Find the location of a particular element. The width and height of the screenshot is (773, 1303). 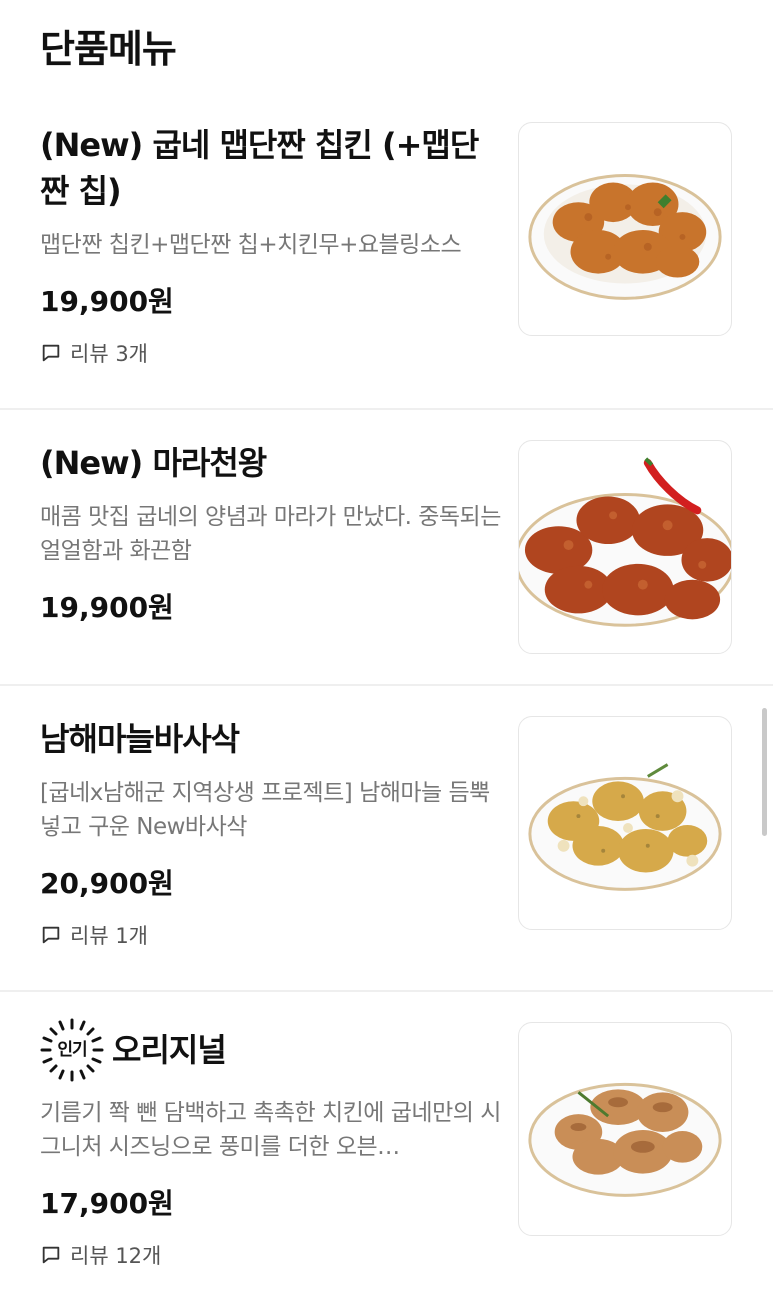

roasted-chicken-plate-icon is located at coordinates (625, 1139).